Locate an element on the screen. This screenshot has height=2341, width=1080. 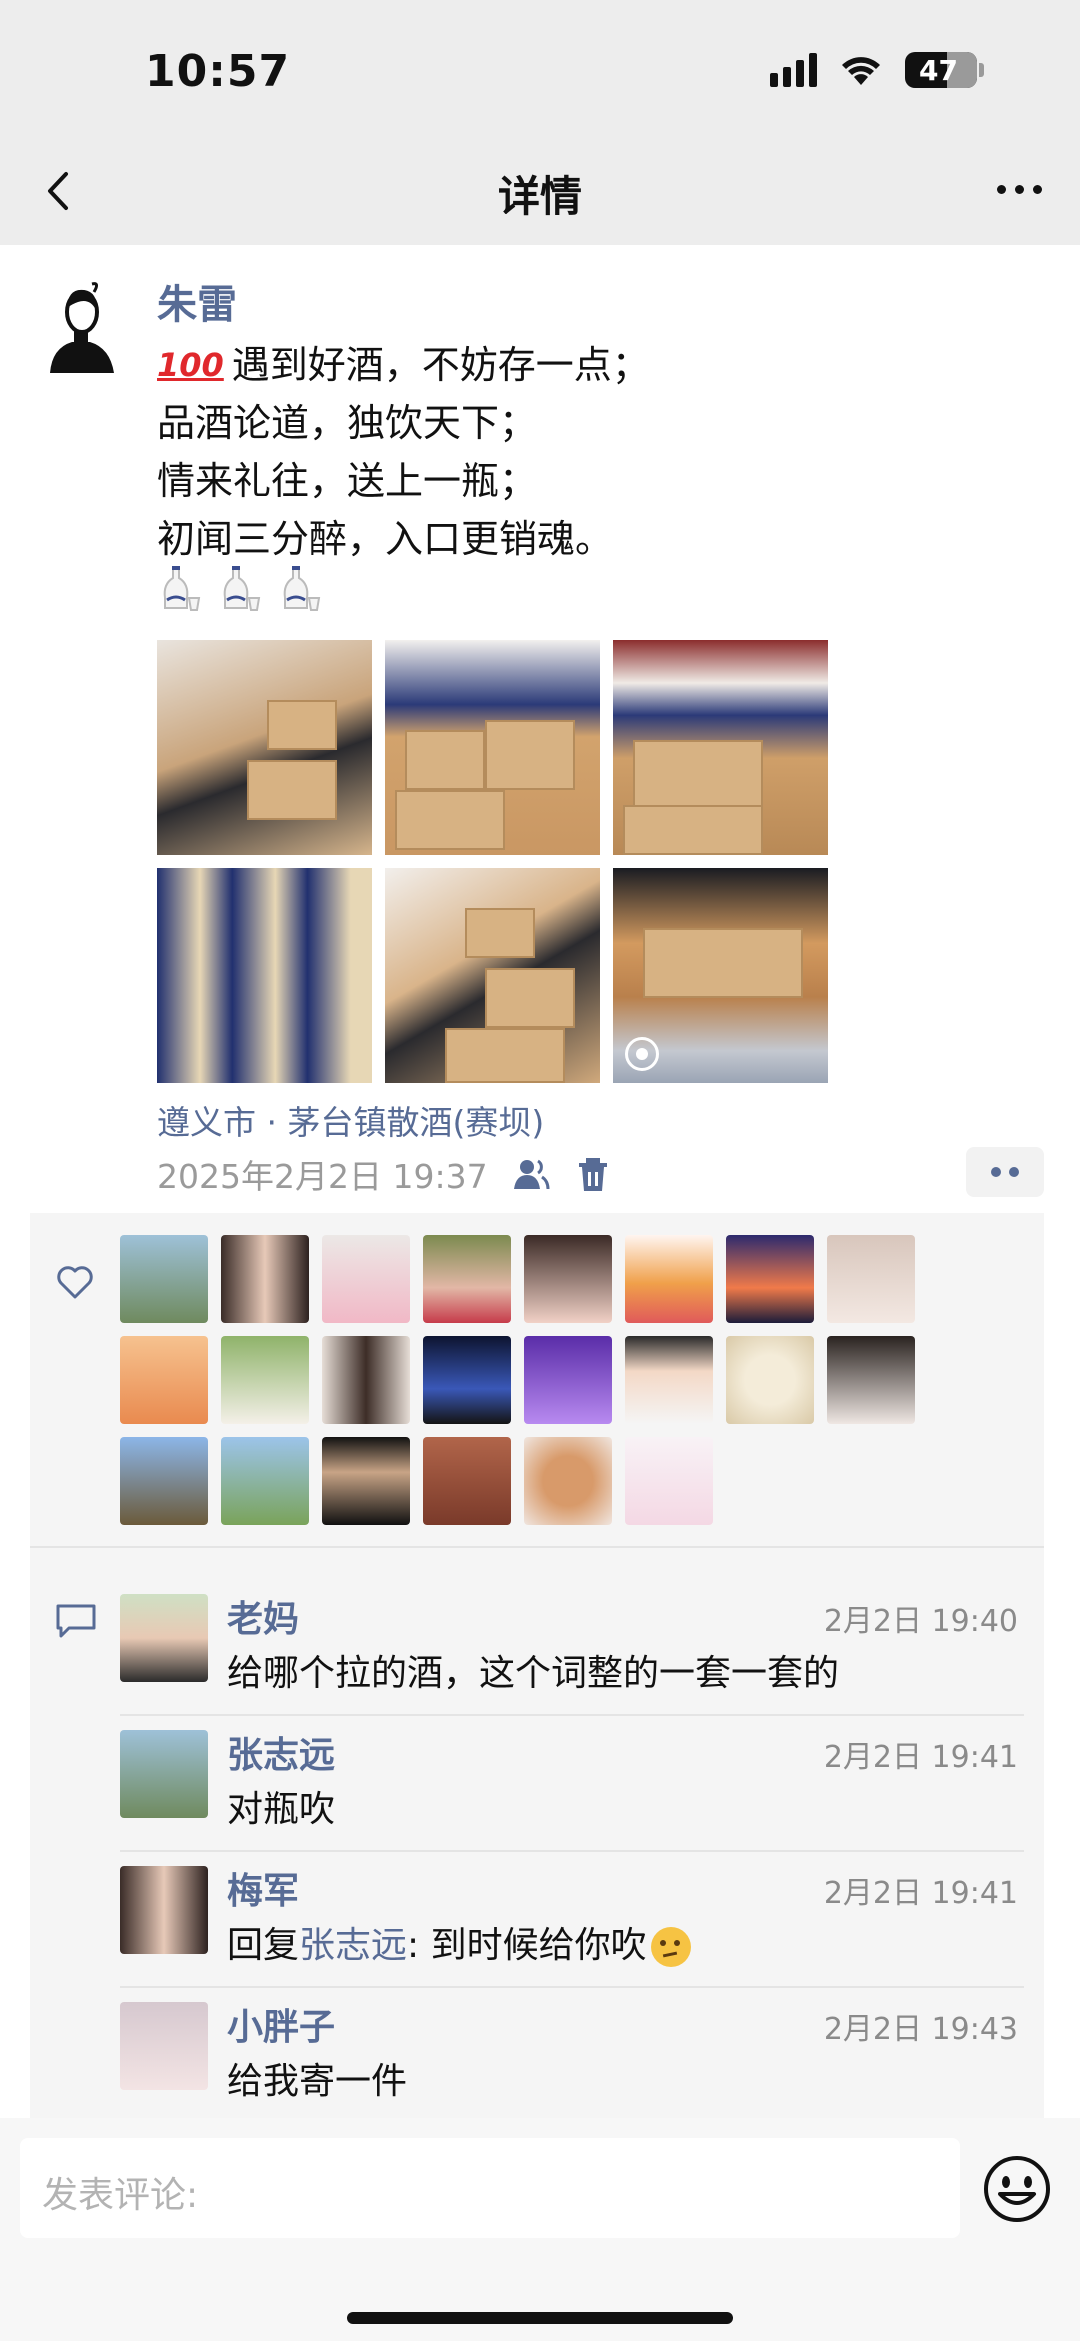
comment-text: 对瓶吹 is located at coordinates (281, 1809).